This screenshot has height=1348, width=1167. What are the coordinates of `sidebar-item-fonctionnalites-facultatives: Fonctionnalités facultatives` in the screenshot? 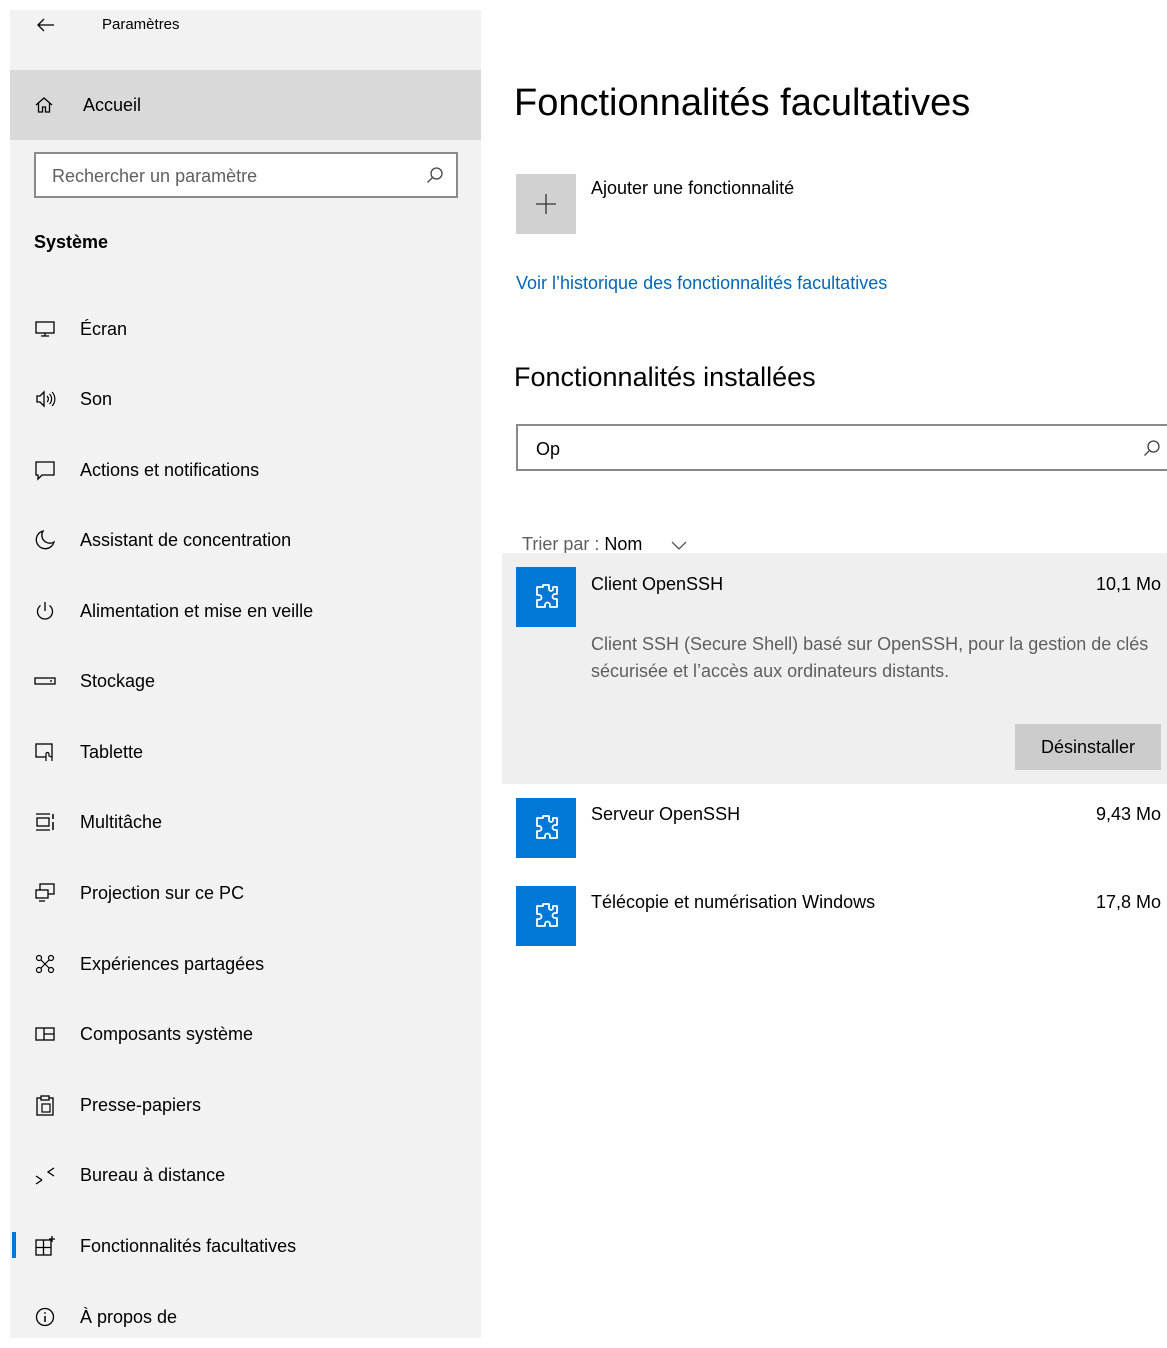 It's located at (245, 1247).